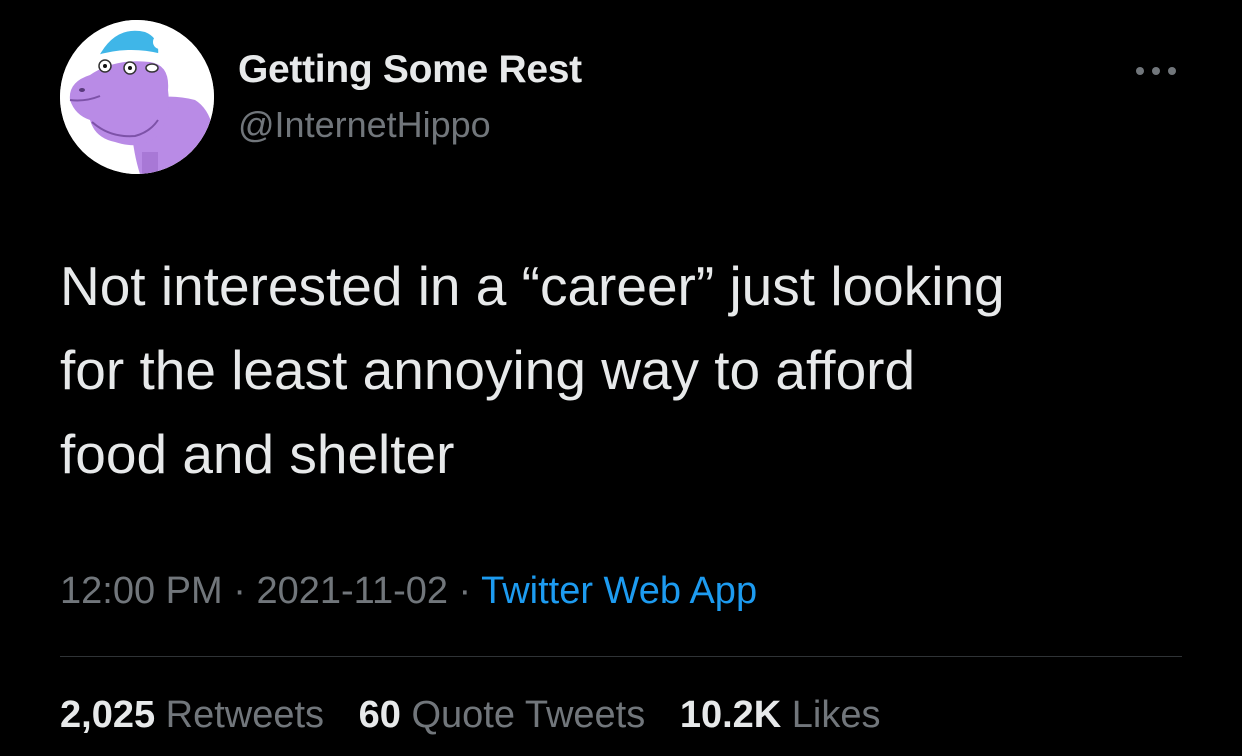 The image size is (1242, 756). Describe the element at coordinates (528, 715) in the screenshot. I see `quote-tweets-label: Quote Tweets` at that location.